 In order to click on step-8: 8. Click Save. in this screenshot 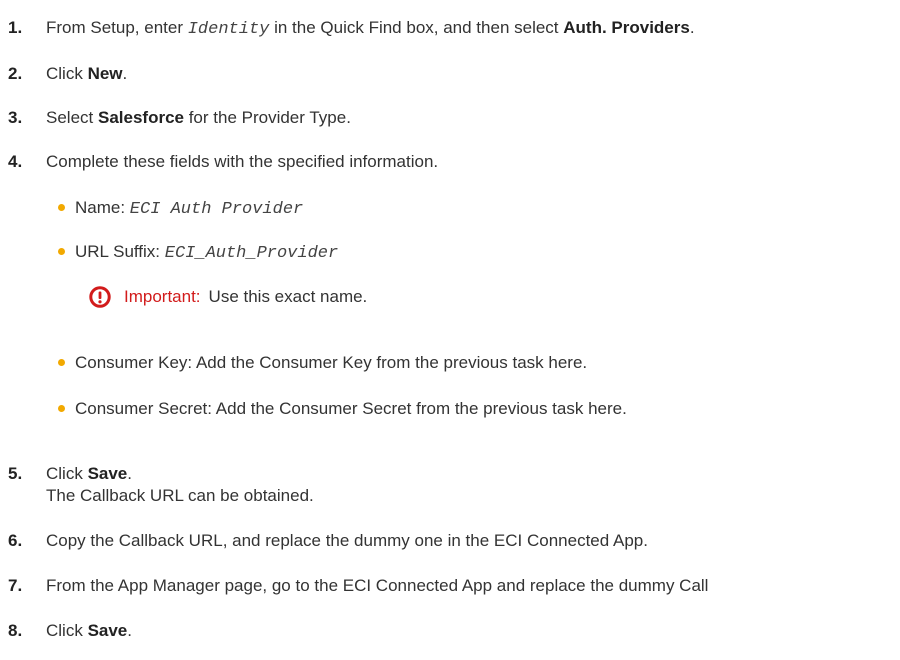, I will do `click(70, 631)`.